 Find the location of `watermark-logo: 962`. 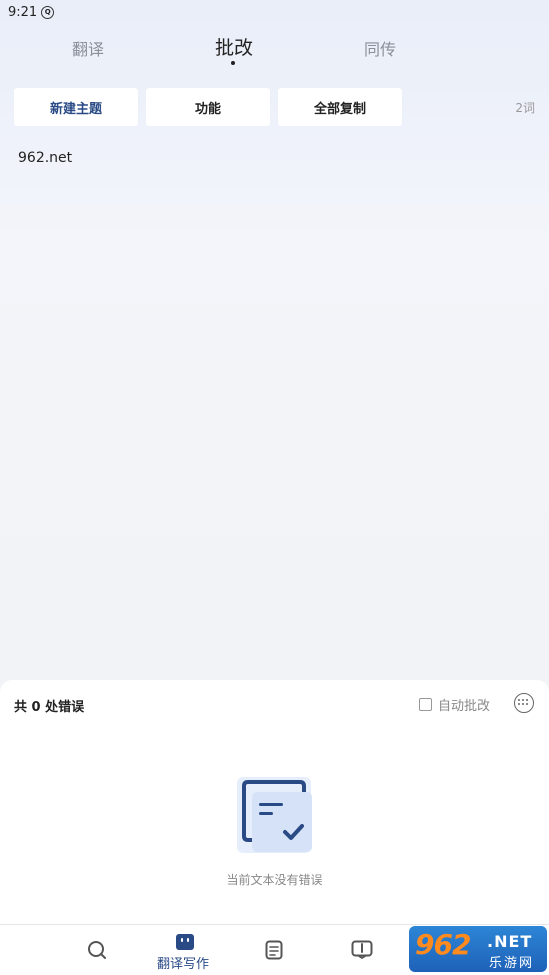

watermark-logo: 962 is located at coordinates (443, 944).